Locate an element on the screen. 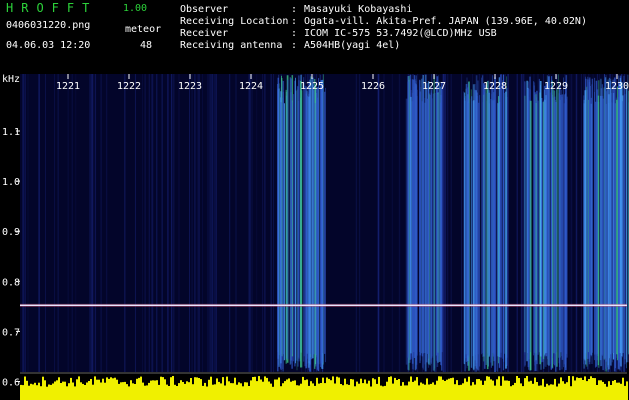 Image resolution: width=629 pixels, height=400 pixels. meteor-count: 48 is located at coordinates (146, 45).